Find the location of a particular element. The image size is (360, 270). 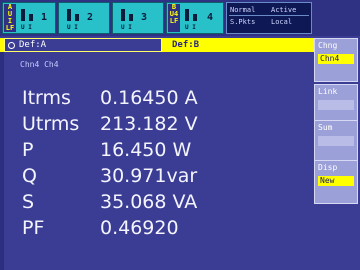

element-1-side-label: A U I LF is located at coordinates (10, 17).